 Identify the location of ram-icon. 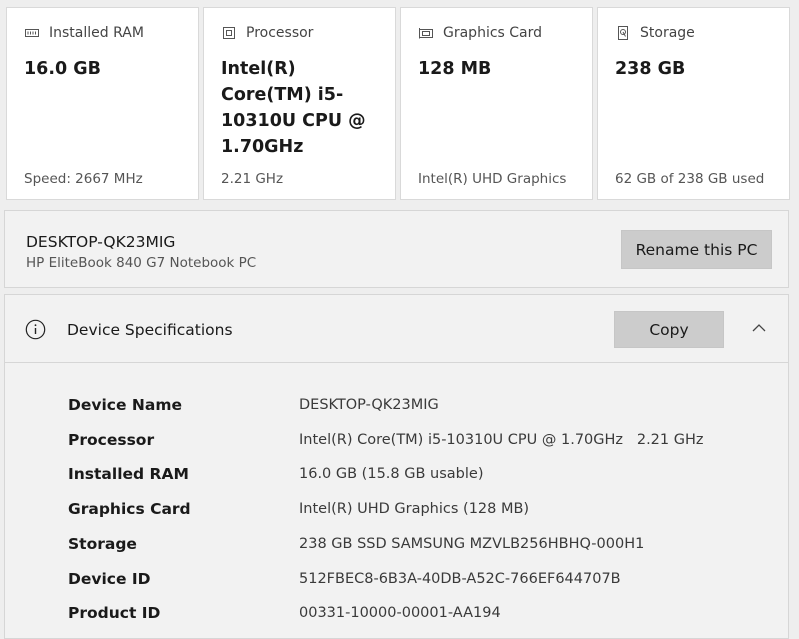
(32, 33).